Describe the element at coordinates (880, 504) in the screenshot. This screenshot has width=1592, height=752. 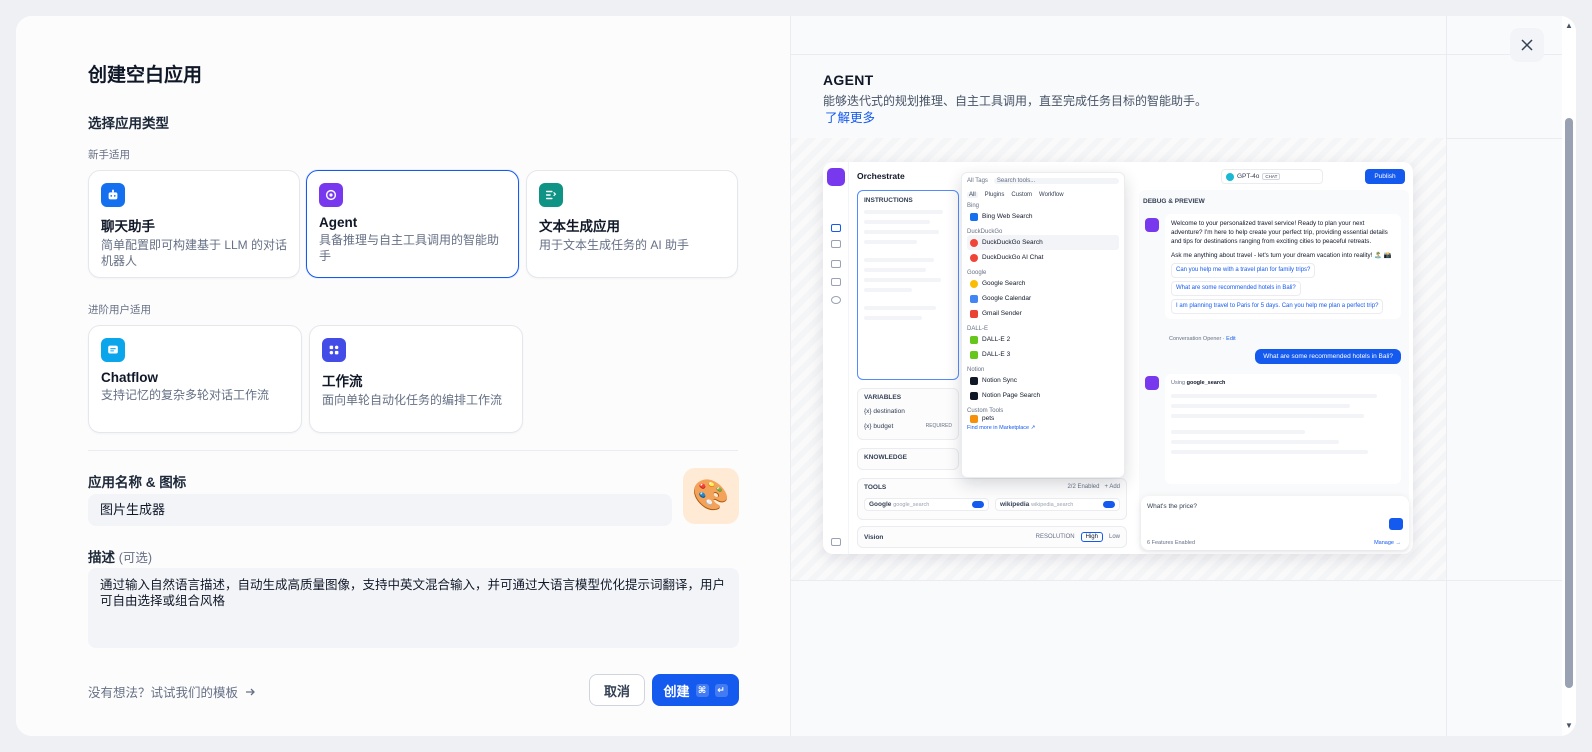
I see `preview-tool: Google` at that location.